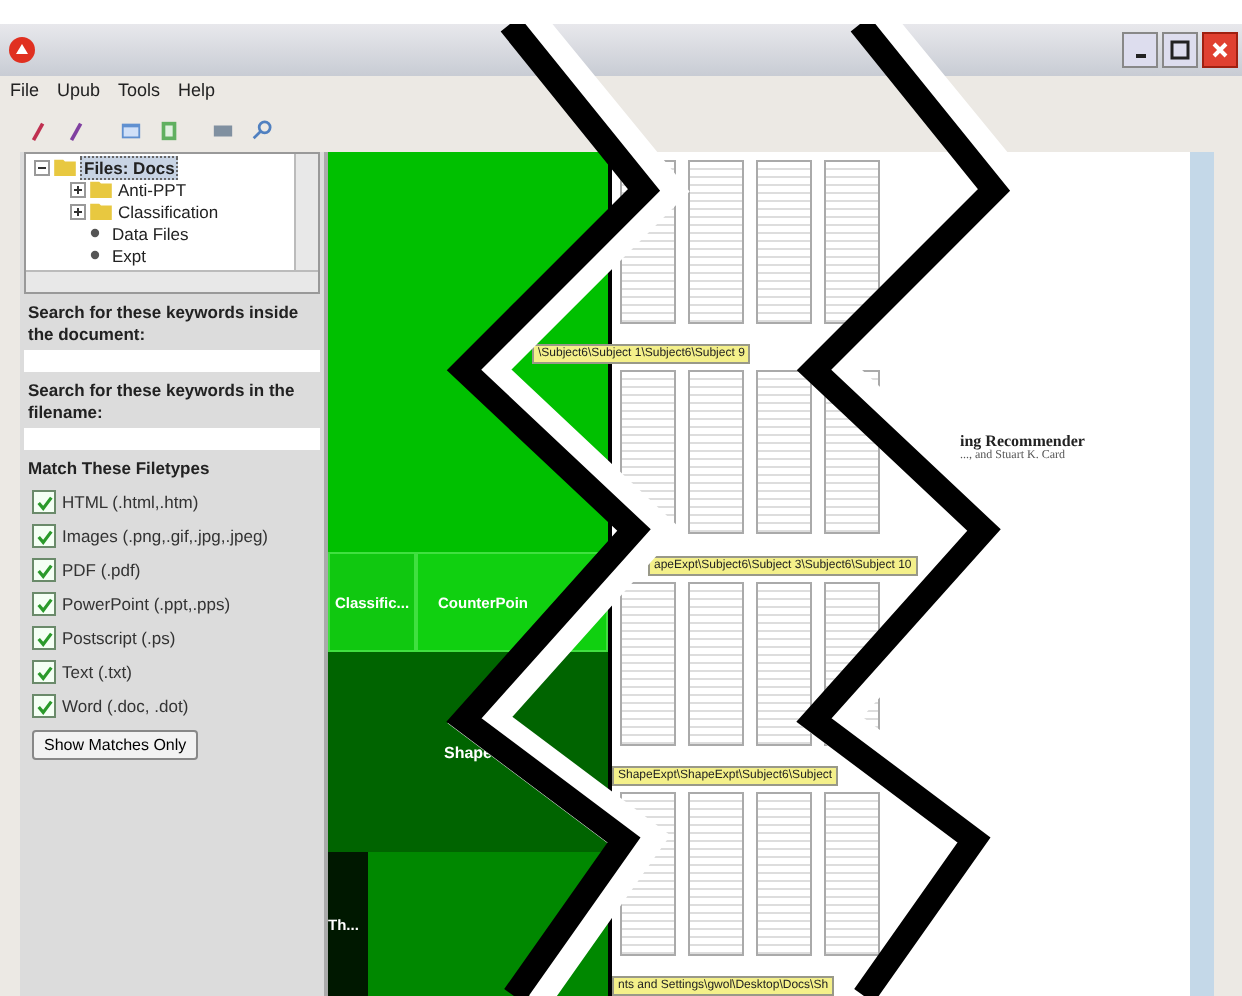  What do you see at coordinates (129, 255) in the screenshot?
I see `tree-item: Expt` at bounding box center [129, 255].